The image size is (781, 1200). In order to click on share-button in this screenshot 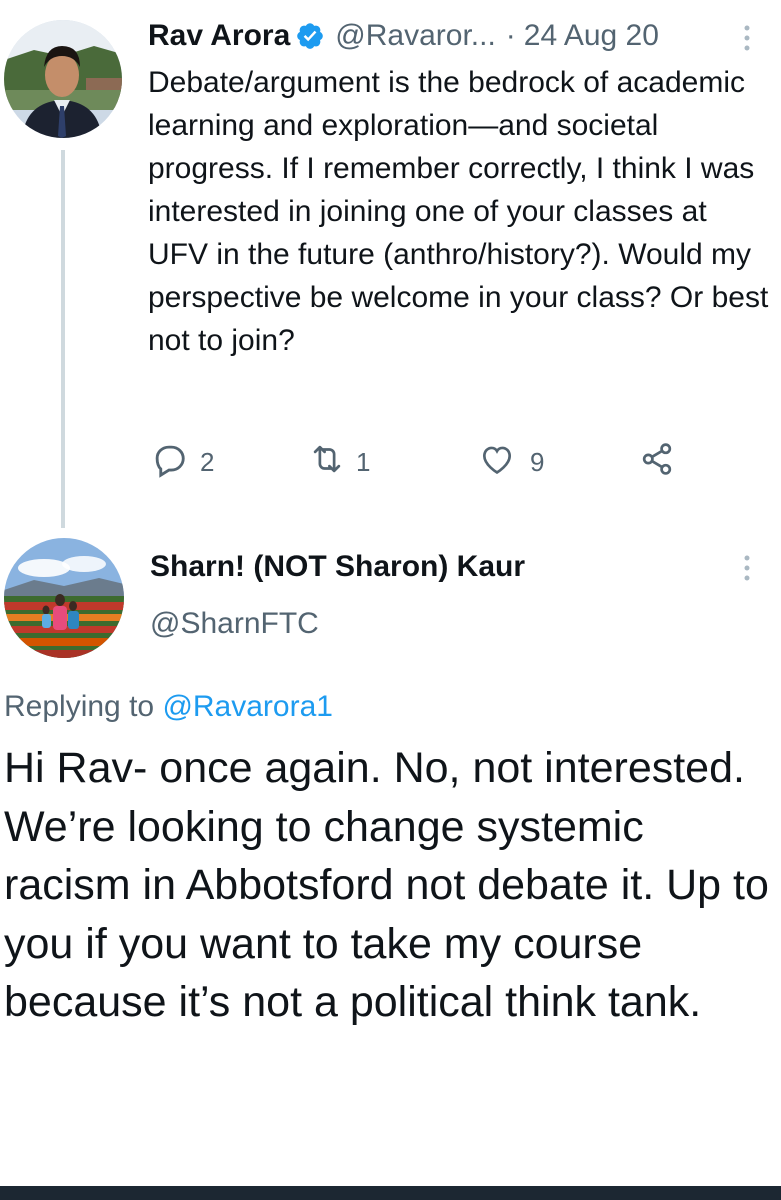, I will do `click(657, 462)`.